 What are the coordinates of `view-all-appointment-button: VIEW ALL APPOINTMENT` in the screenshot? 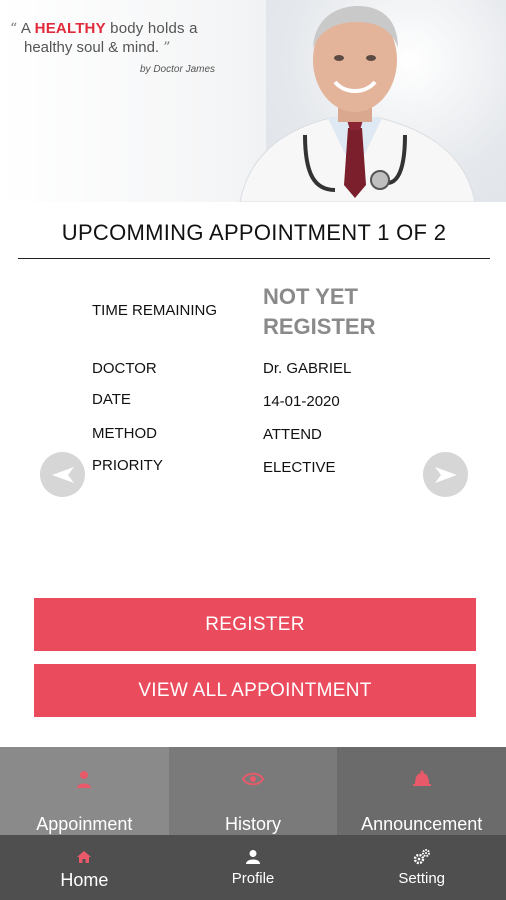 It's located at (255, 690).